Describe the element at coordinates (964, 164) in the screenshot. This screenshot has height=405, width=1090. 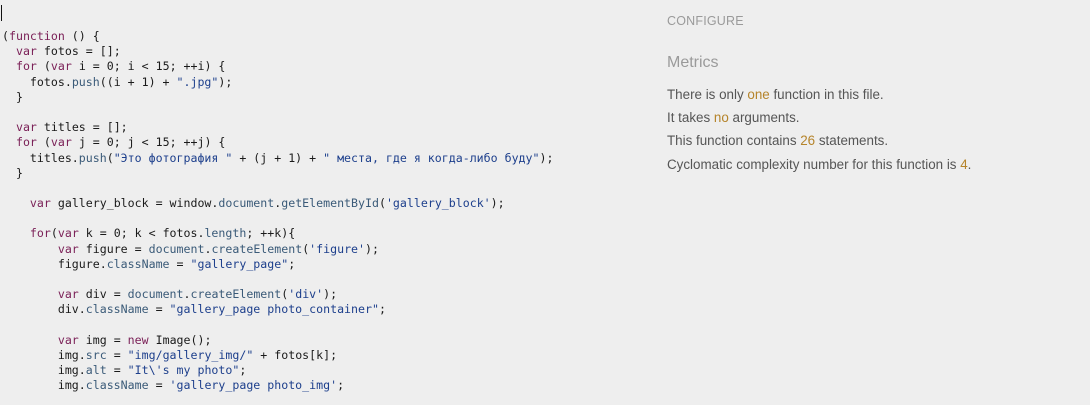
I see `metric-value: 4` at that location.